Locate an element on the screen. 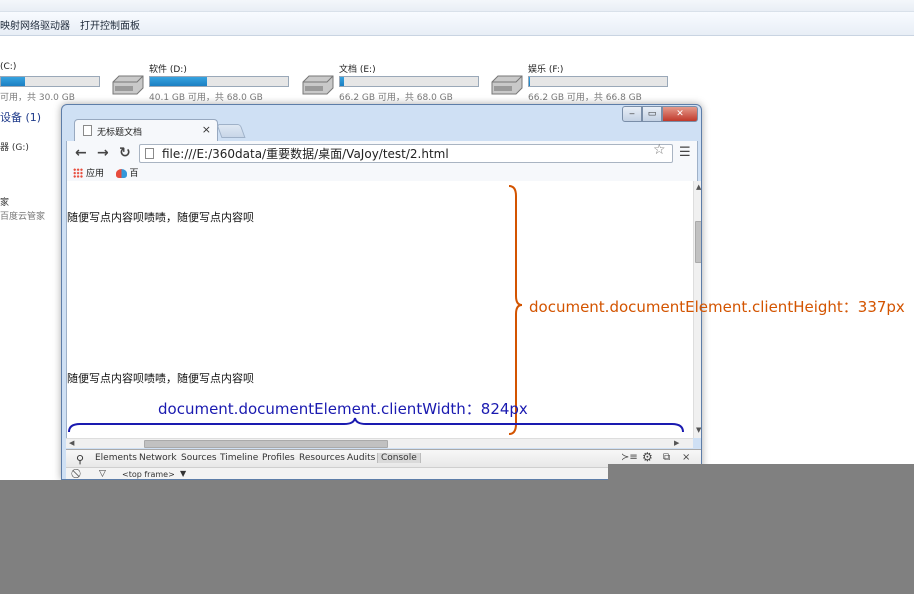 This screenshot has width=914, height=594. other-item-baidu-cloud: 百度云管家 is located at coordinates (22, 215).